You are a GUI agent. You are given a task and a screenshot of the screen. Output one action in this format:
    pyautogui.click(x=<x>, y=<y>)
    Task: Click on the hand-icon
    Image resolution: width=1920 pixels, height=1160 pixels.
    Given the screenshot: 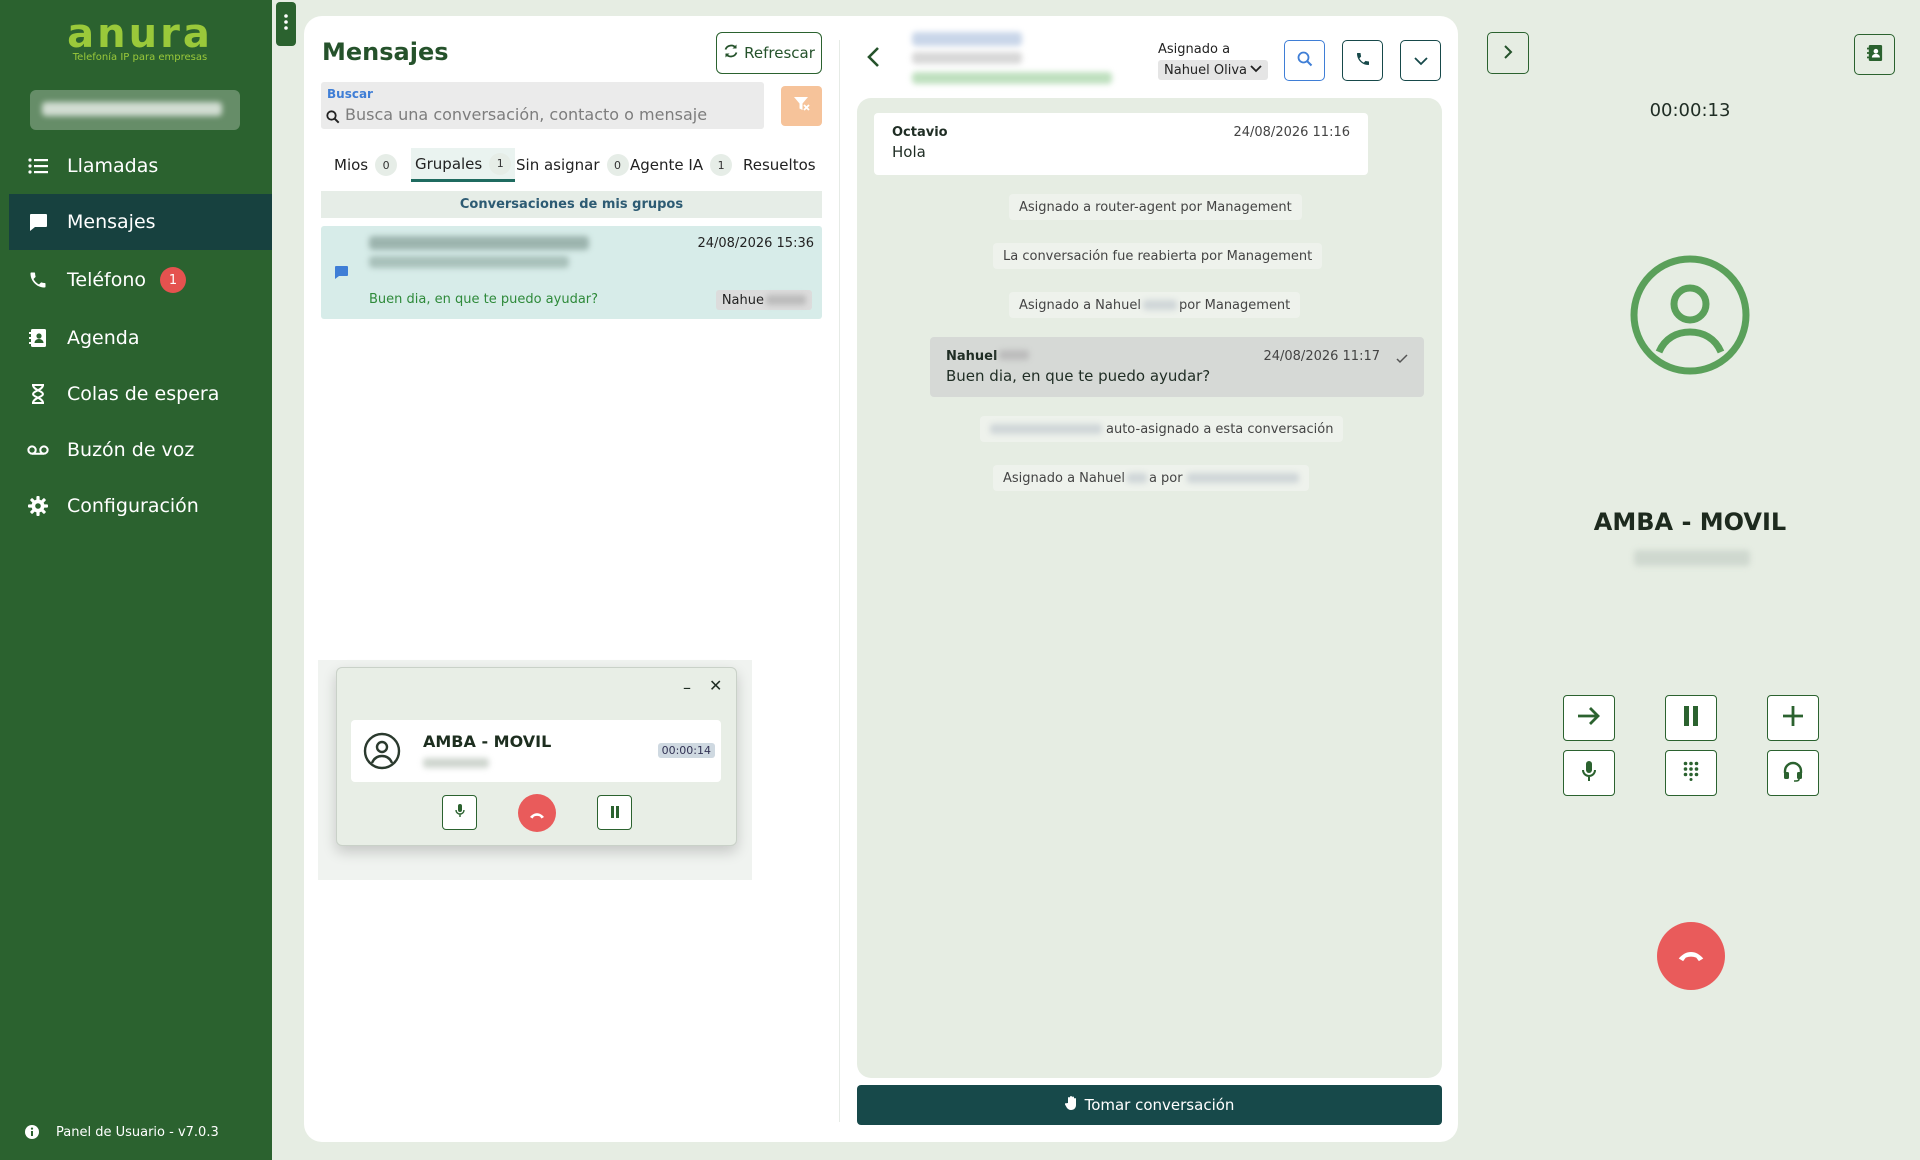 What is the action you would take?
    pyautogui.click(x=1074, y=1105)
    